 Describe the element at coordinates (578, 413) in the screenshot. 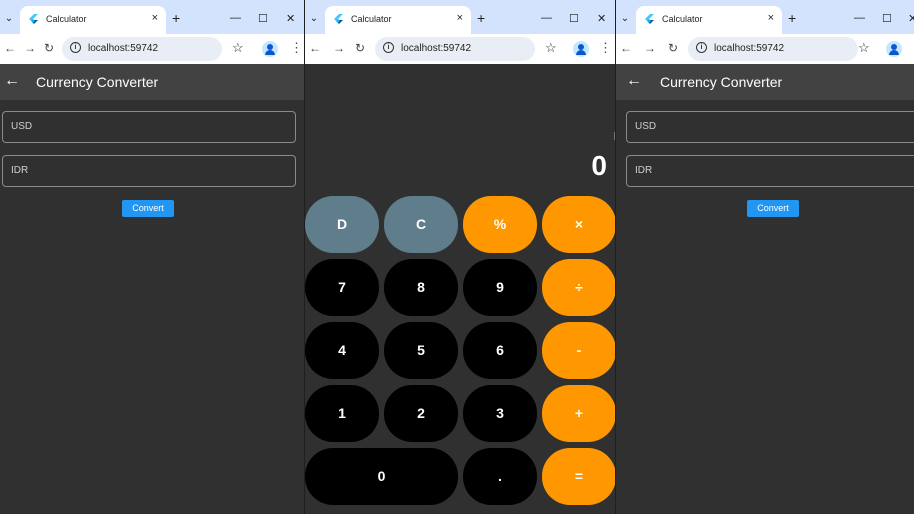

I see `key-plus-button: +` at that location.